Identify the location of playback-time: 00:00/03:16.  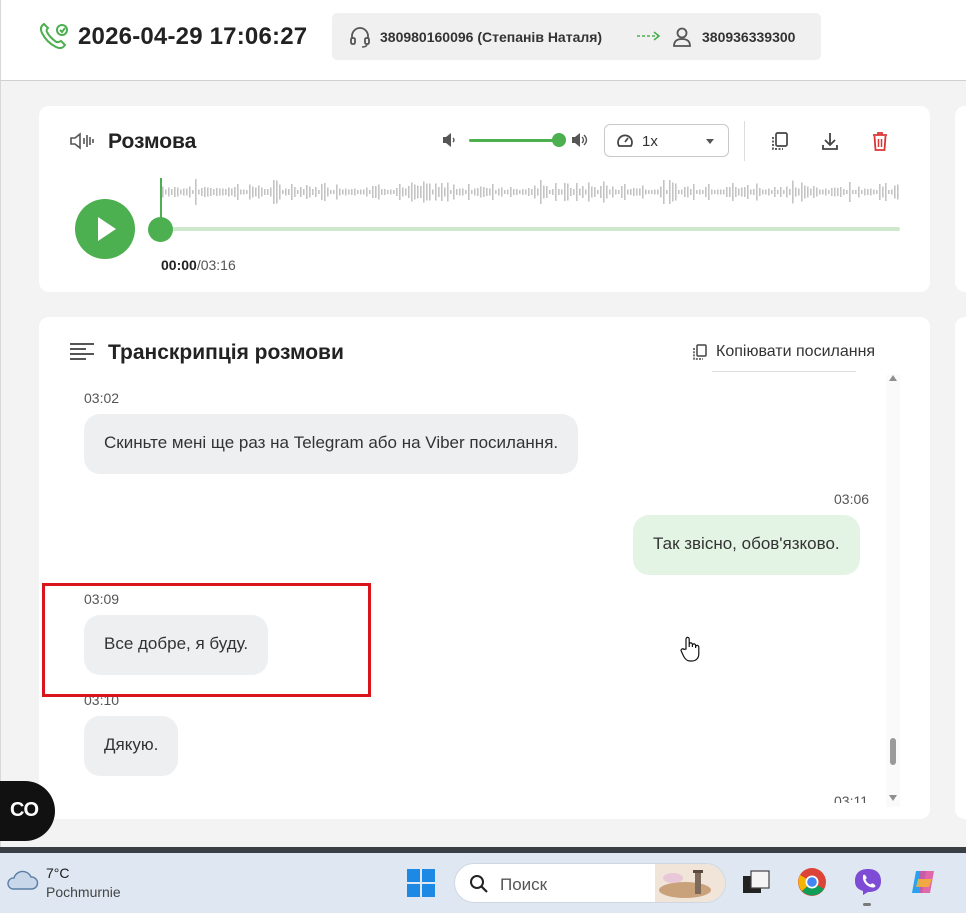
(198, 265).